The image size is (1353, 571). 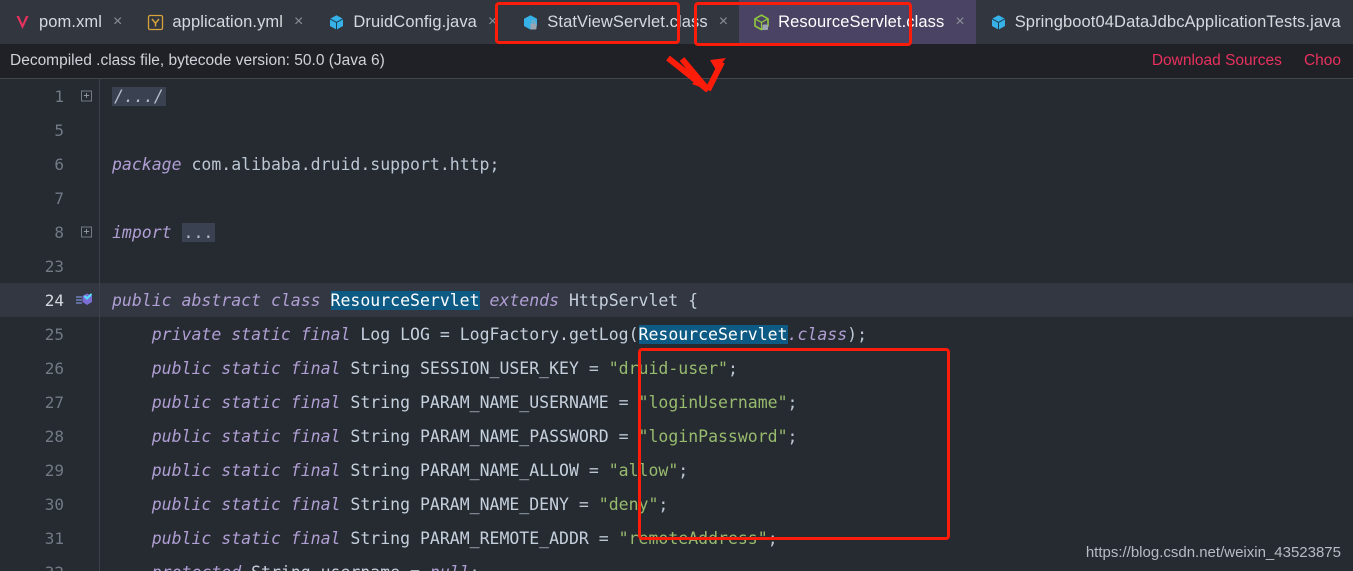 What do you see at coordinates (340, 164) in the screenshot?
I see `package-path: com.alibaba.druid.support.http;` at bounding box center [340, 164].